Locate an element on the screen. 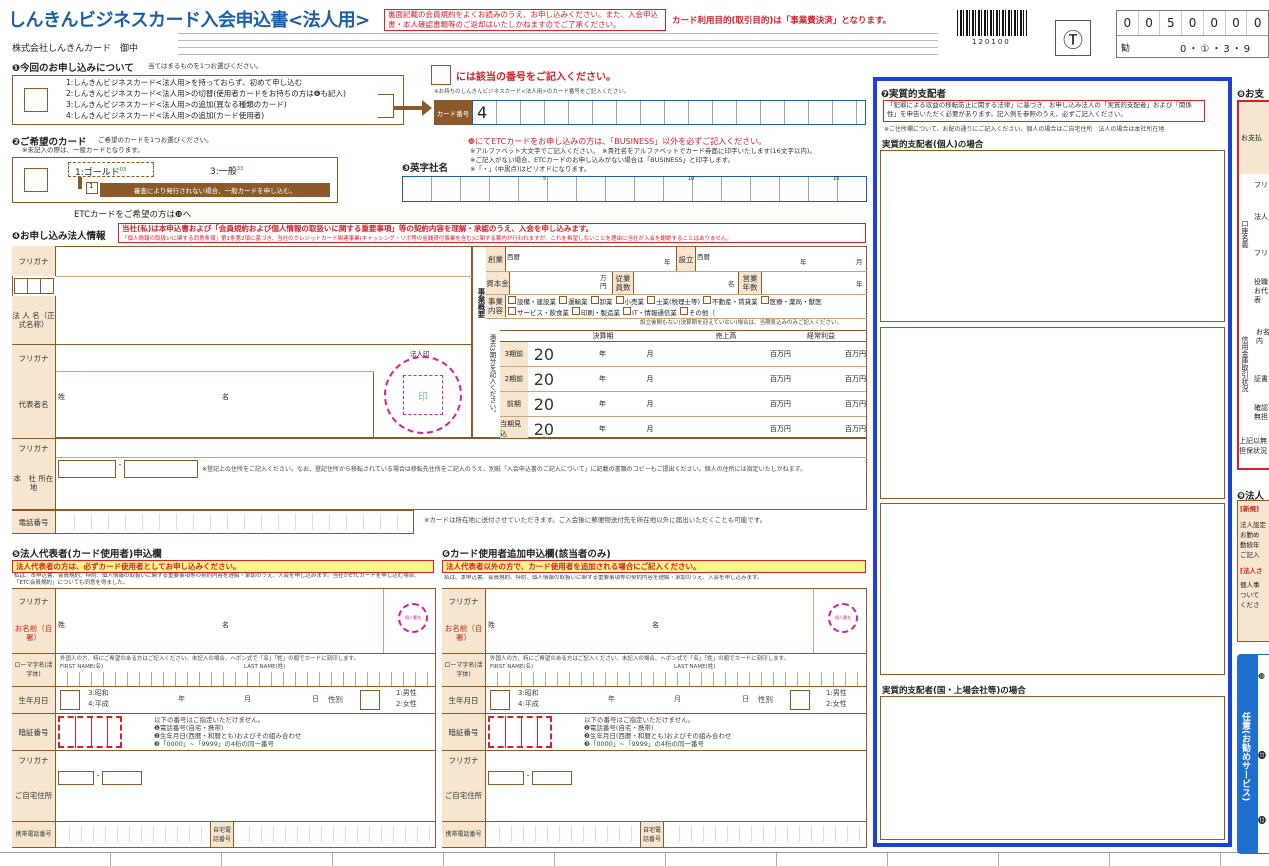 This screenshot has width=1269, height=866. tick-10: 10 is located at coordinates (691, 179).